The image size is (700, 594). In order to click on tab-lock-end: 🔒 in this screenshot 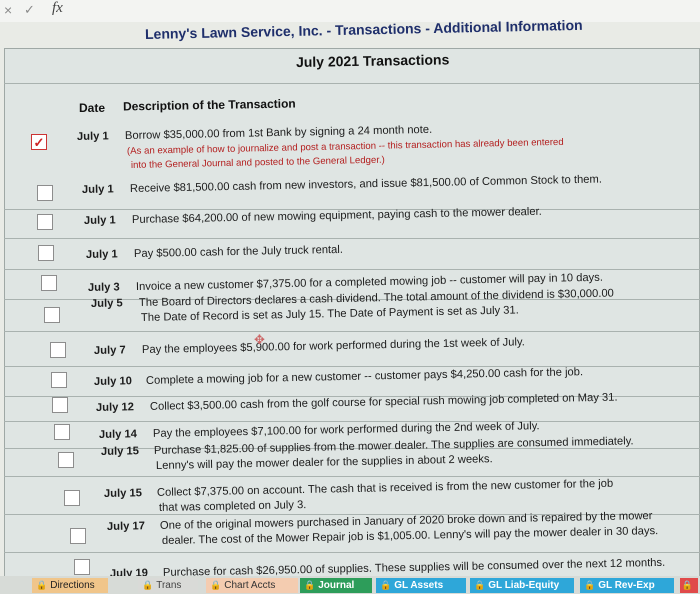, I will do `click(689, 585)`.